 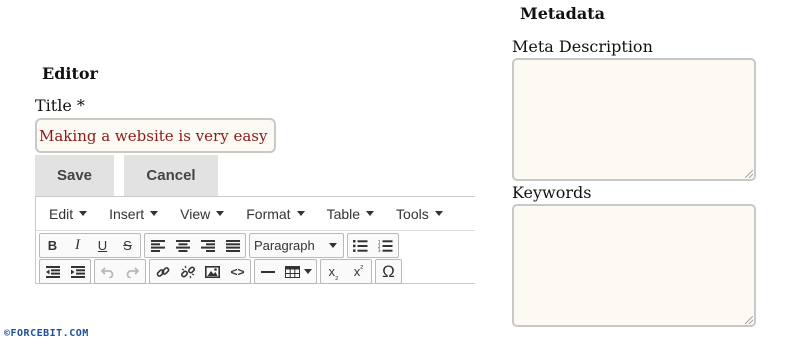 I want to click on text-style-group: B I U S, so click(x=90, y=245).